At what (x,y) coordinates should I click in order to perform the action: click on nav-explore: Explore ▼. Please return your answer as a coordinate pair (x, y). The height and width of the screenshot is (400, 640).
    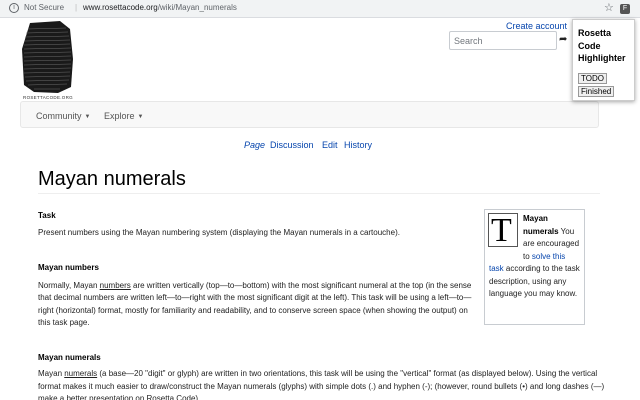
    Looking at the image, I should click on (123, 116).